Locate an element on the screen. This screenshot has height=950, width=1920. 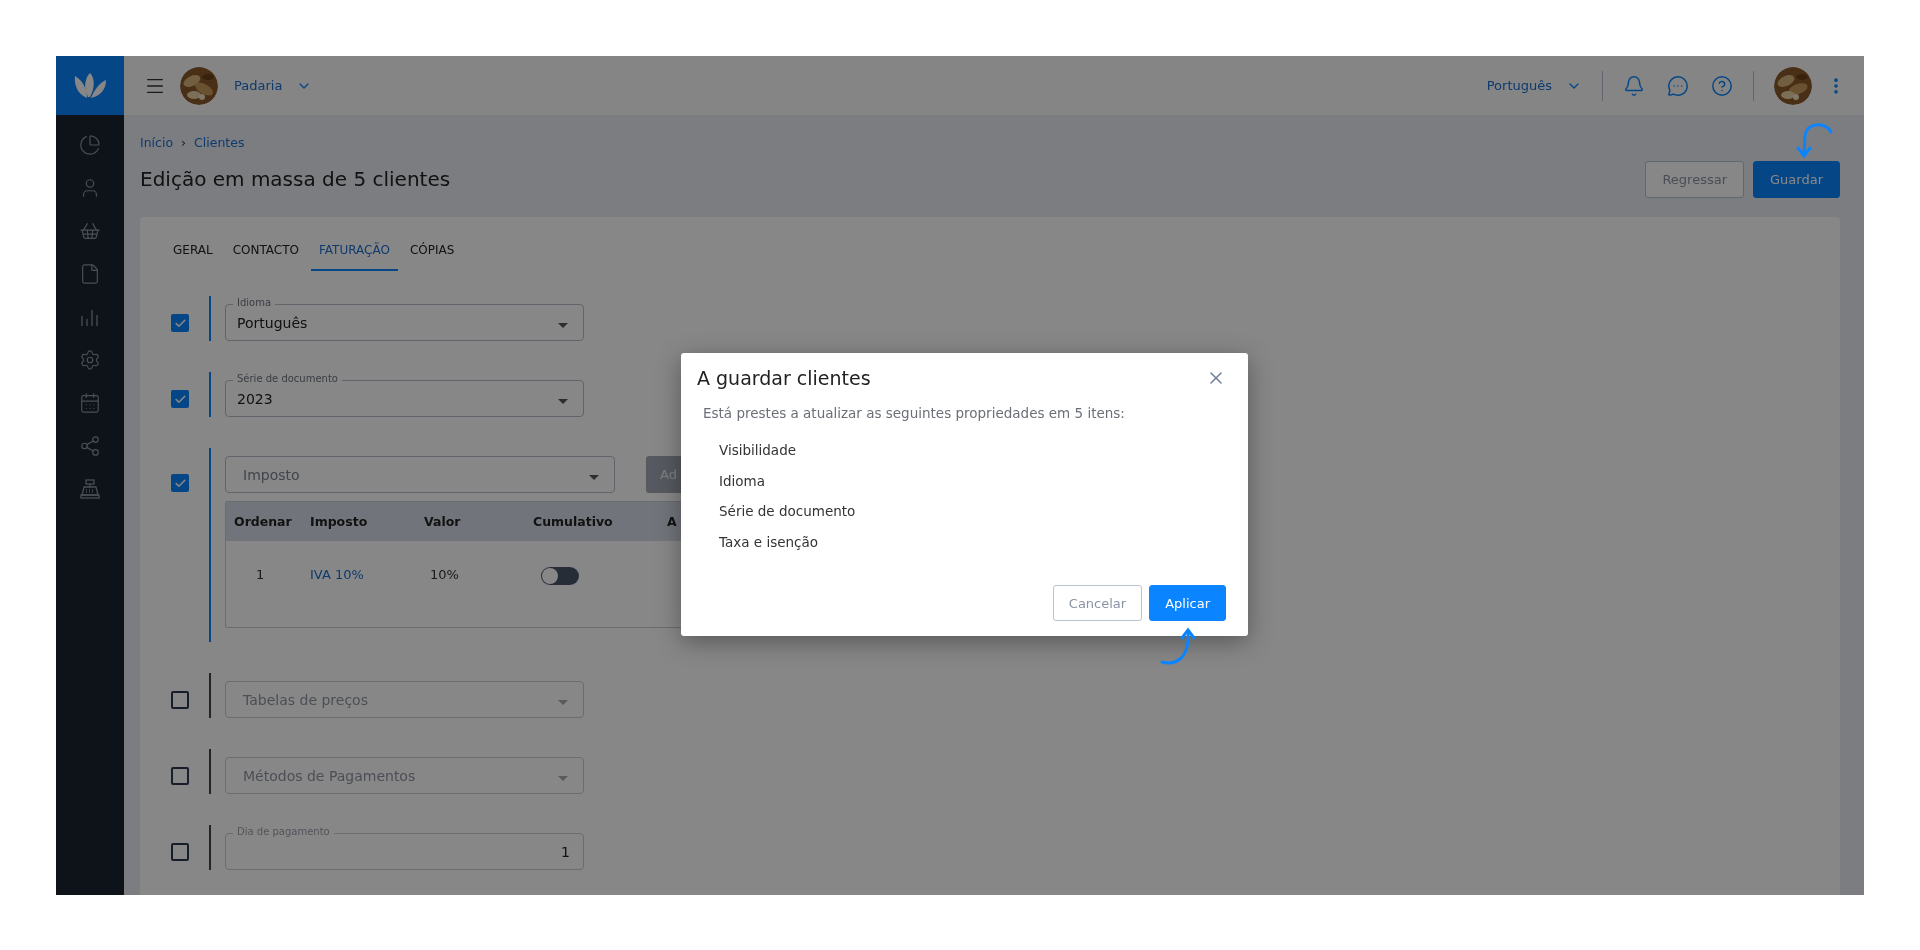
breadcrumb-link: Clientes is located at coordinates (219, 143).